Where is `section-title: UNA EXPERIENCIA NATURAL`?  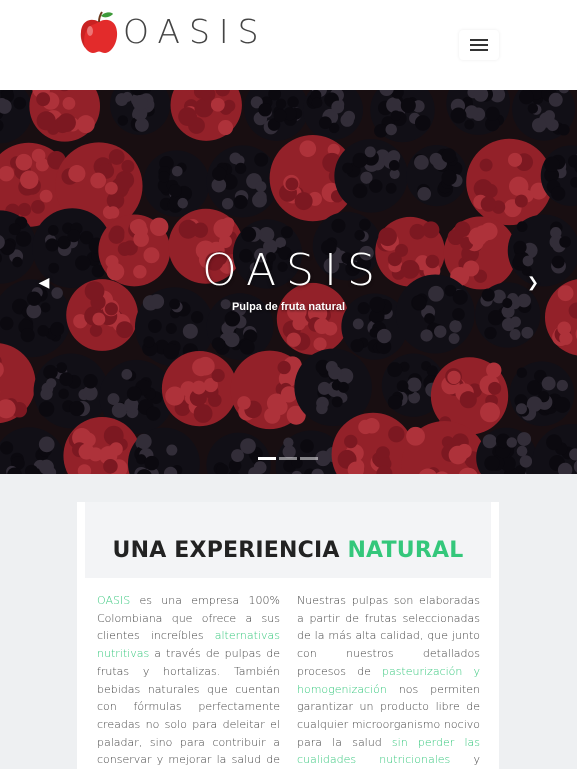 section-title: UNA EXPERIENCIA NATURAL is located at coordinates (288, 550).